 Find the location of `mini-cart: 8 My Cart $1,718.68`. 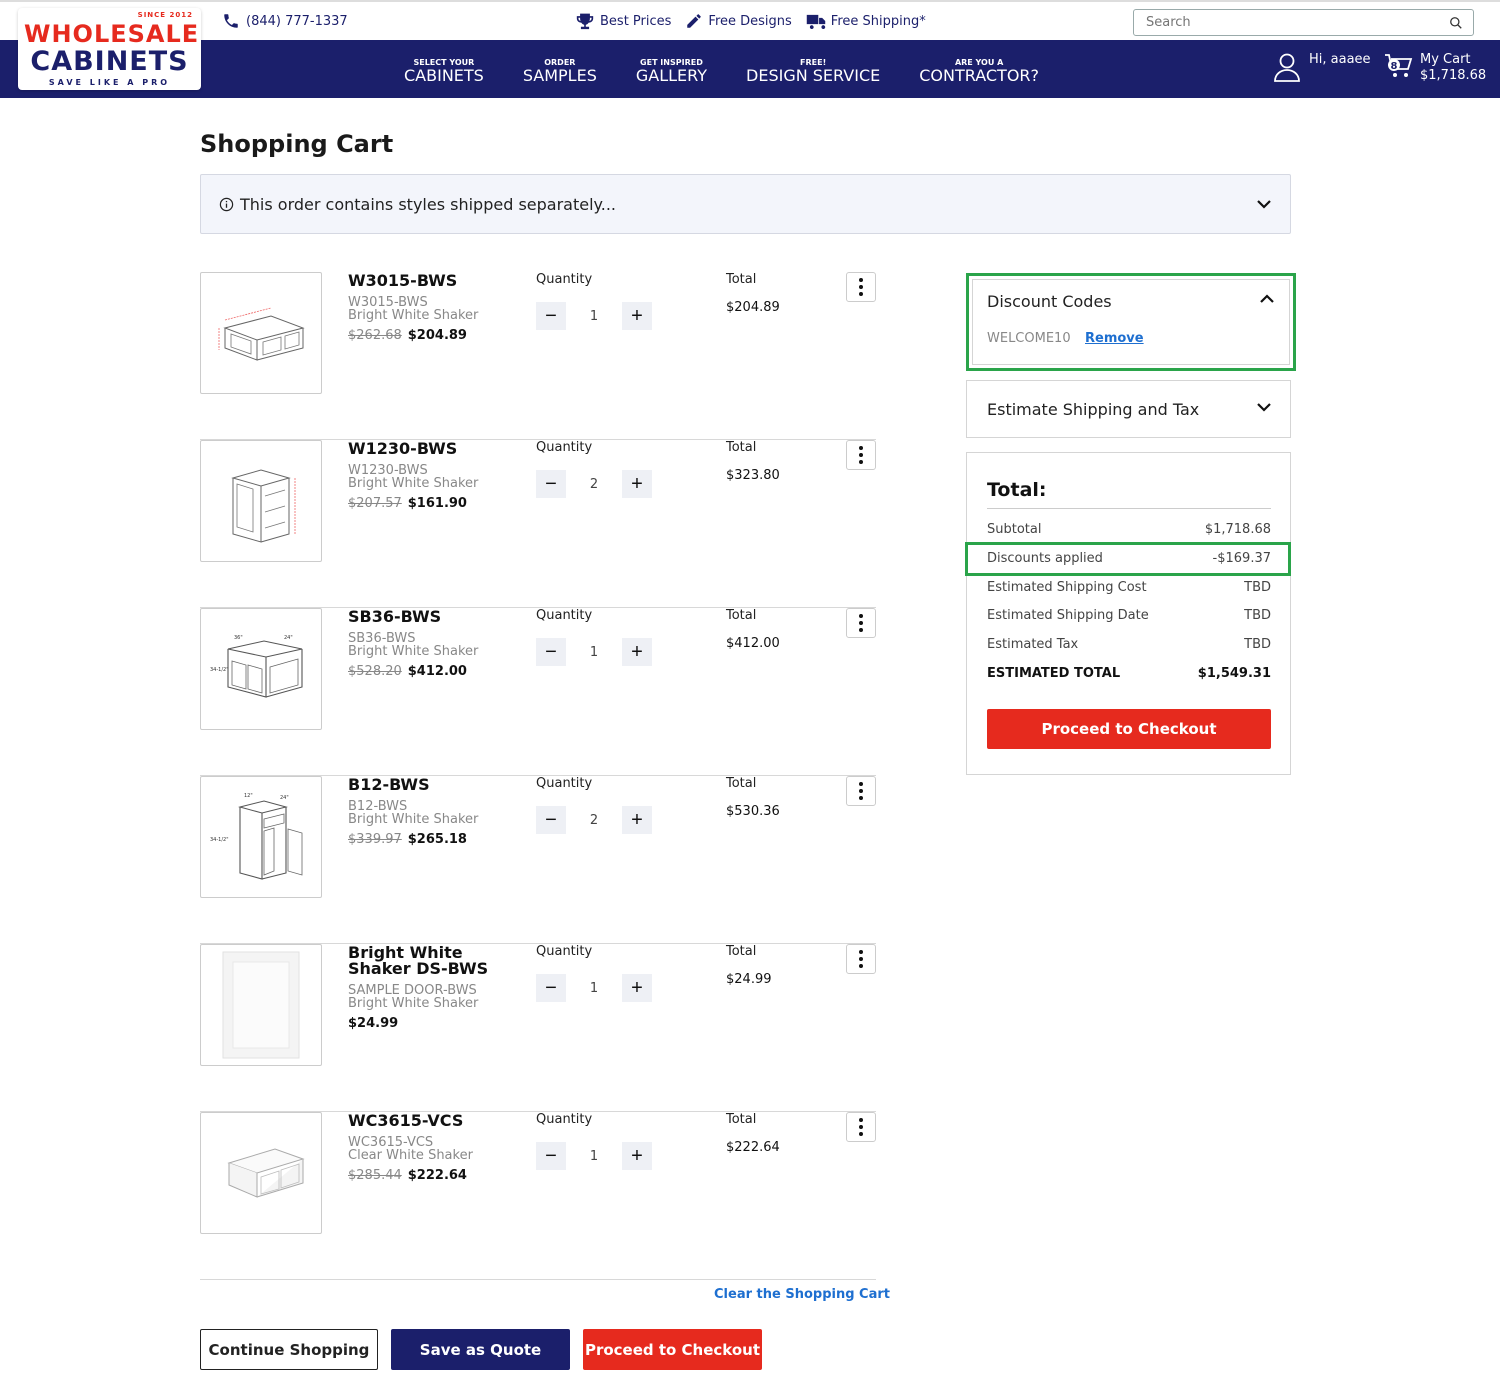

mini-cart: 8 My Cart $1,718.68 is located at coordinates (1435, 68).